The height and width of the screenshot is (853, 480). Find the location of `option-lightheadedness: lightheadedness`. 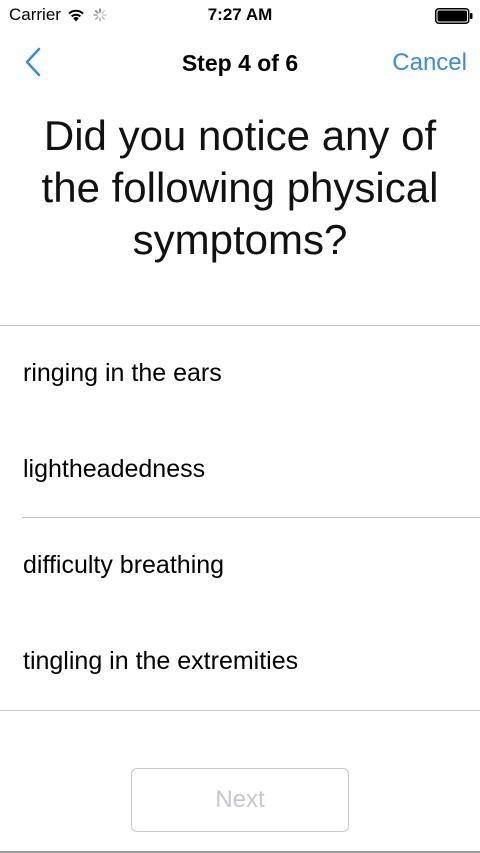

option-lightheadedness: lightheadedness is located at coordinates (240, 470).